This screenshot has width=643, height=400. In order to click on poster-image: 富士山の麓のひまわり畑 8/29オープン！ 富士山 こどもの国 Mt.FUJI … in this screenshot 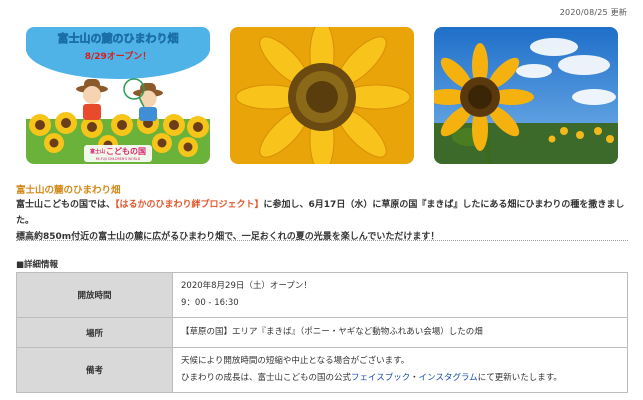, I will do `click(118, 95)`.